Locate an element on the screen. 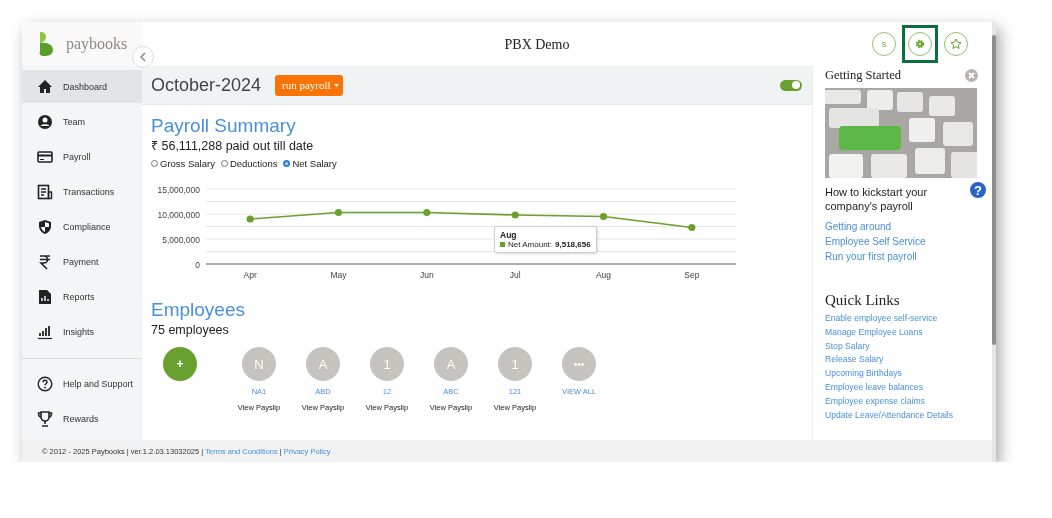 Image resolution: width=1052 pixels, height=518 pixels. chevron-left-icon is located at coordinates (143, 57).